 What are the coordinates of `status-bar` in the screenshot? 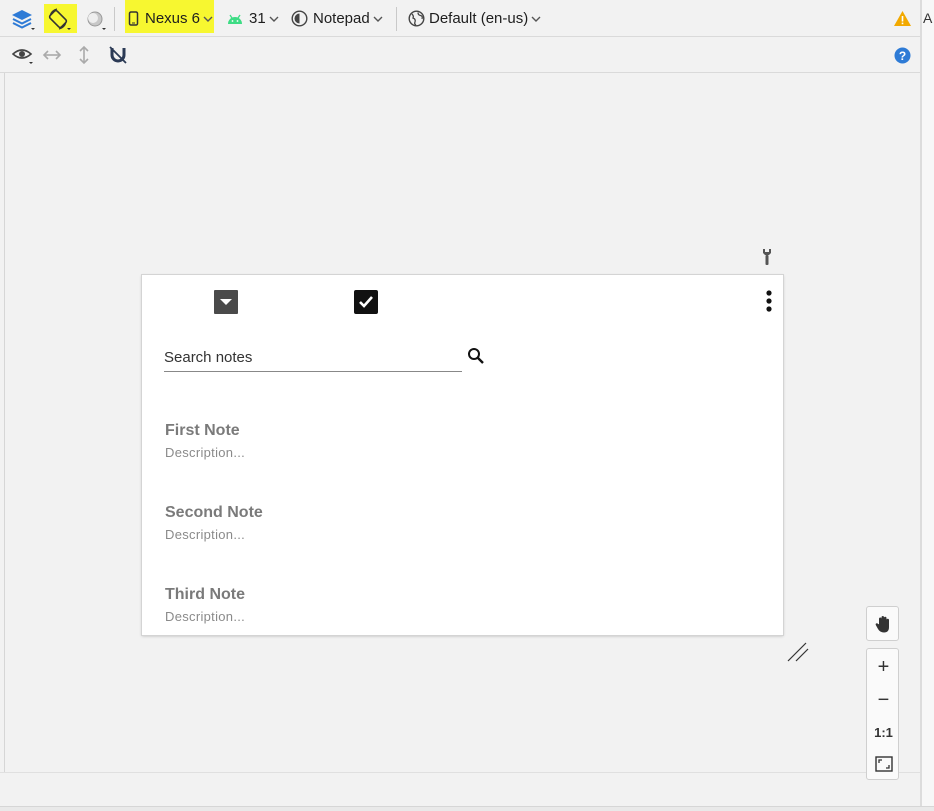 It's located at (467, 808).